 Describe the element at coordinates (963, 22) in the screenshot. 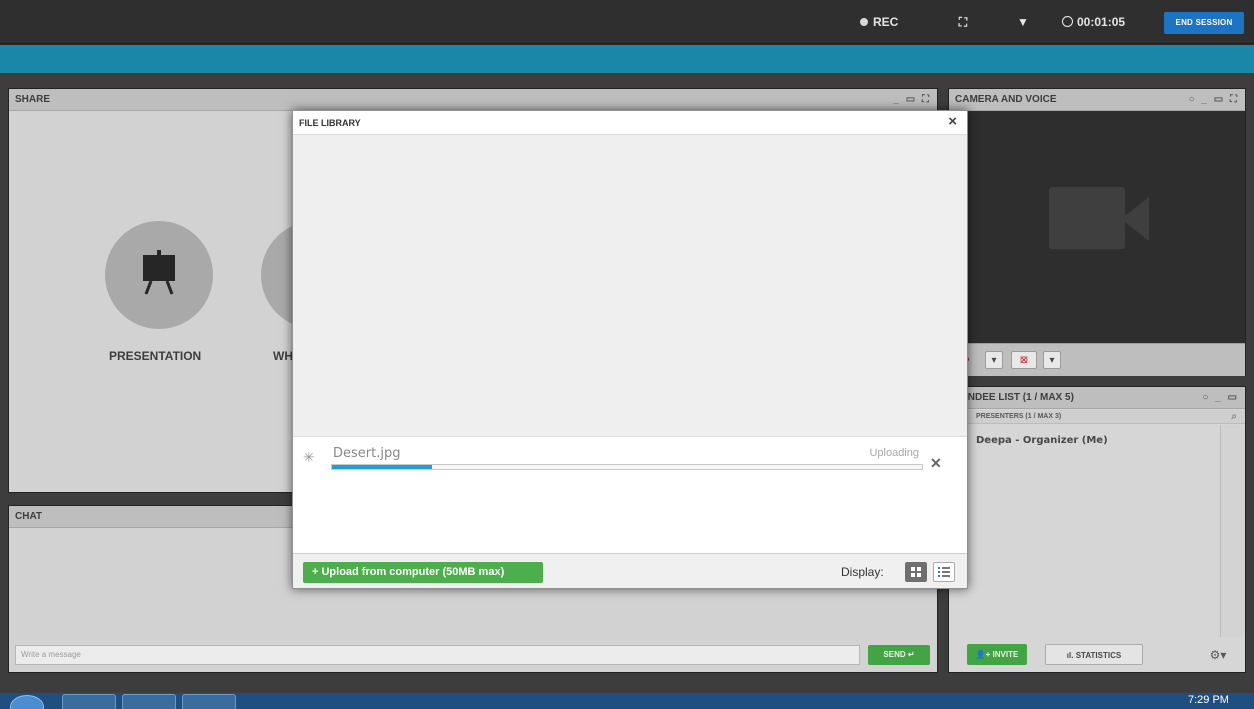

I see `expand-icon: ⛶` at that location.